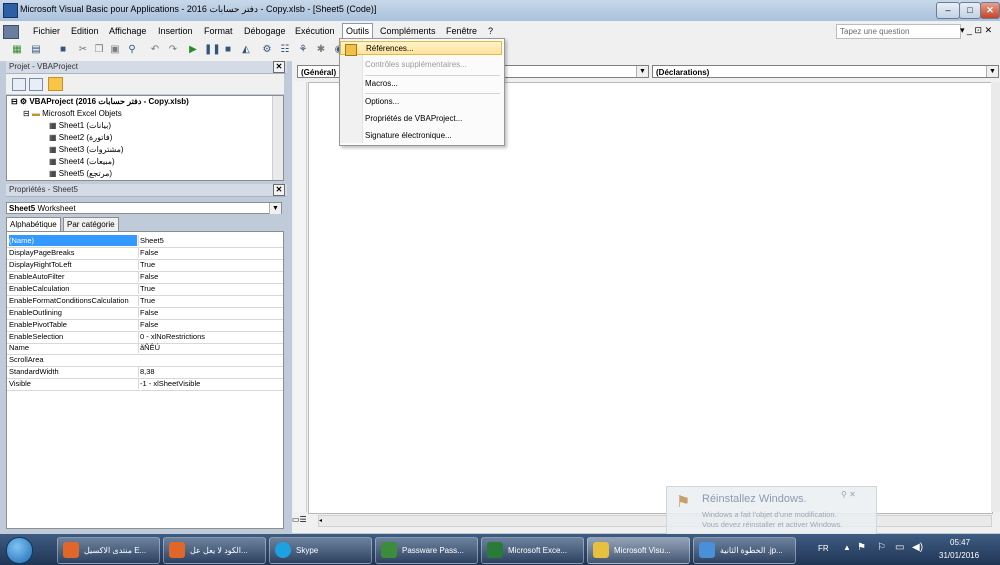 The image size is (1000, 565). Describe the element at coordinates (144, 208) in the screenshot. I see `object-selector: Sheet5 Worksheet ▼` at that location.